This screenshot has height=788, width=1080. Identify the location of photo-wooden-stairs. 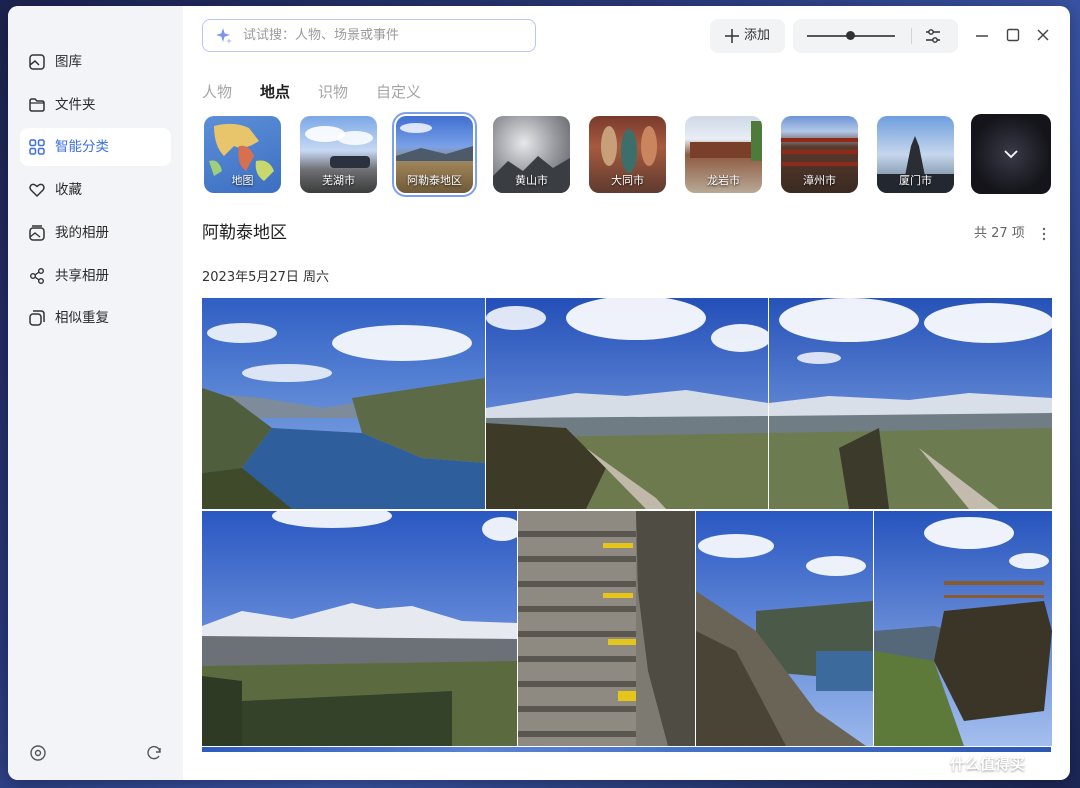
(606, 628).